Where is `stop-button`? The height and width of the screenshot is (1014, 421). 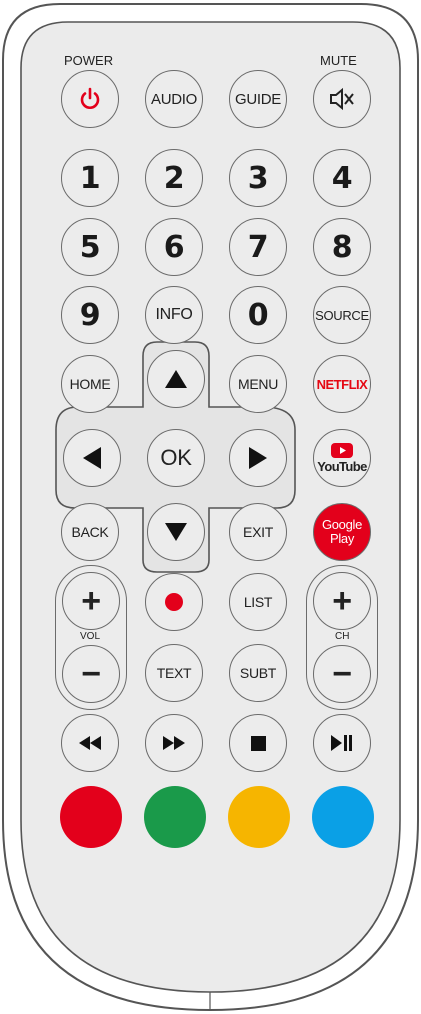
stop-button is located at coordinates (258, 743).